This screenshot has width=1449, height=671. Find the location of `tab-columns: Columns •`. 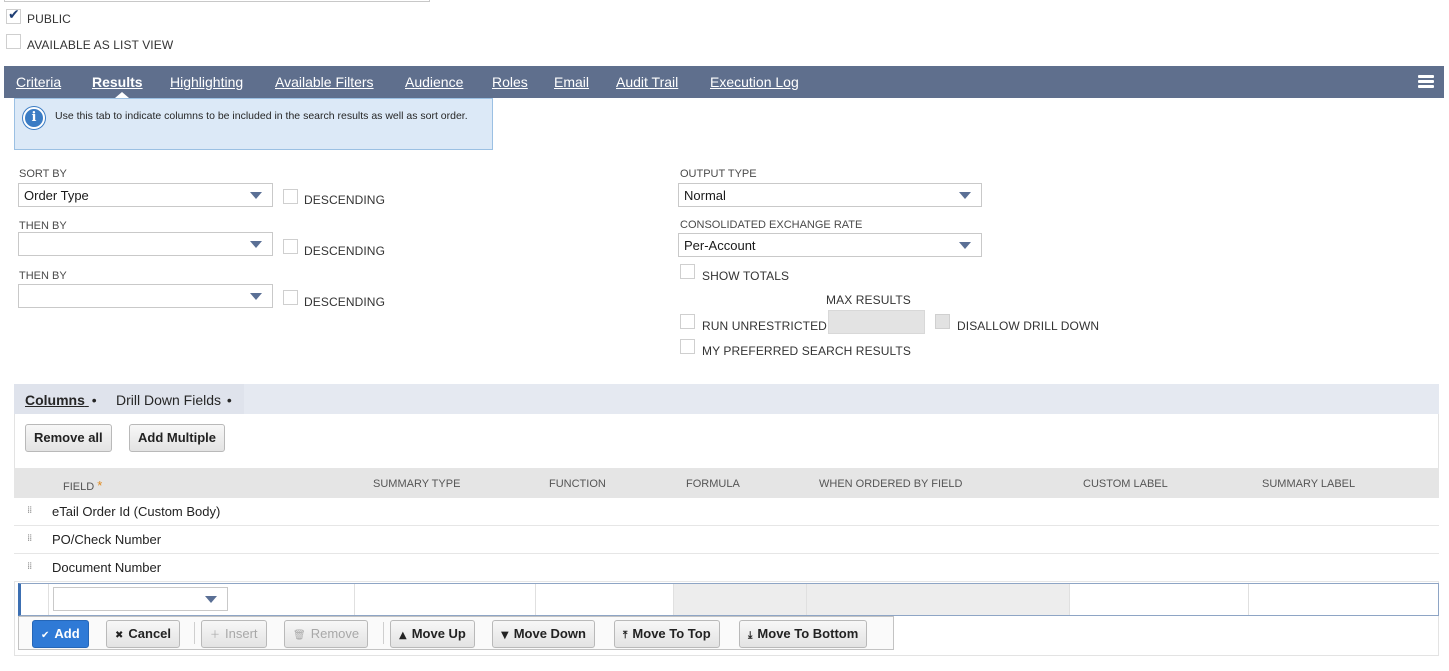

tab-columns: Columns • is located at coordinates (61, 400).